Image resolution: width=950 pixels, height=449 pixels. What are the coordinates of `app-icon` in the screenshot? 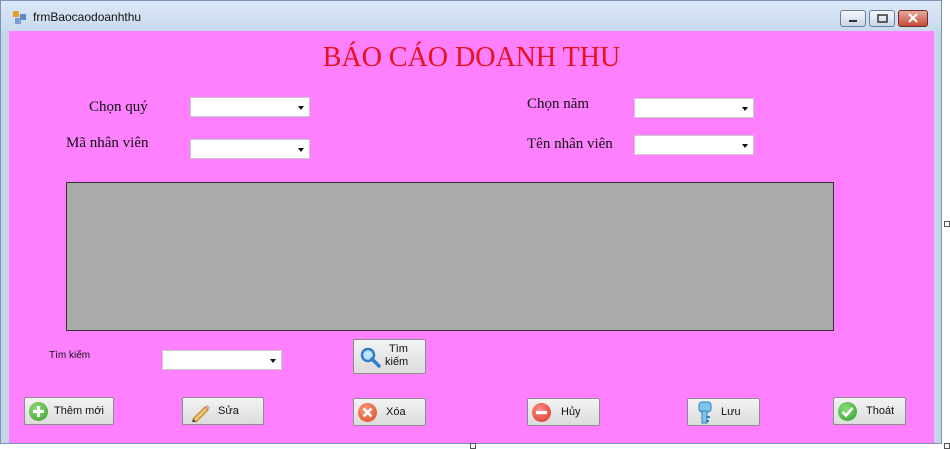 It's located at (20, 18).